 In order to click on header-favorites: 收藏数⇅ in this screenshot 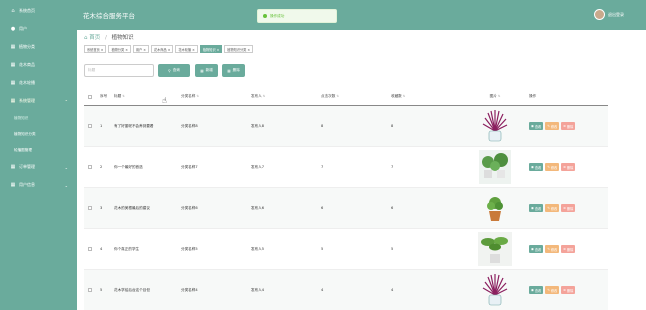, I will do `click(426, 96)`.